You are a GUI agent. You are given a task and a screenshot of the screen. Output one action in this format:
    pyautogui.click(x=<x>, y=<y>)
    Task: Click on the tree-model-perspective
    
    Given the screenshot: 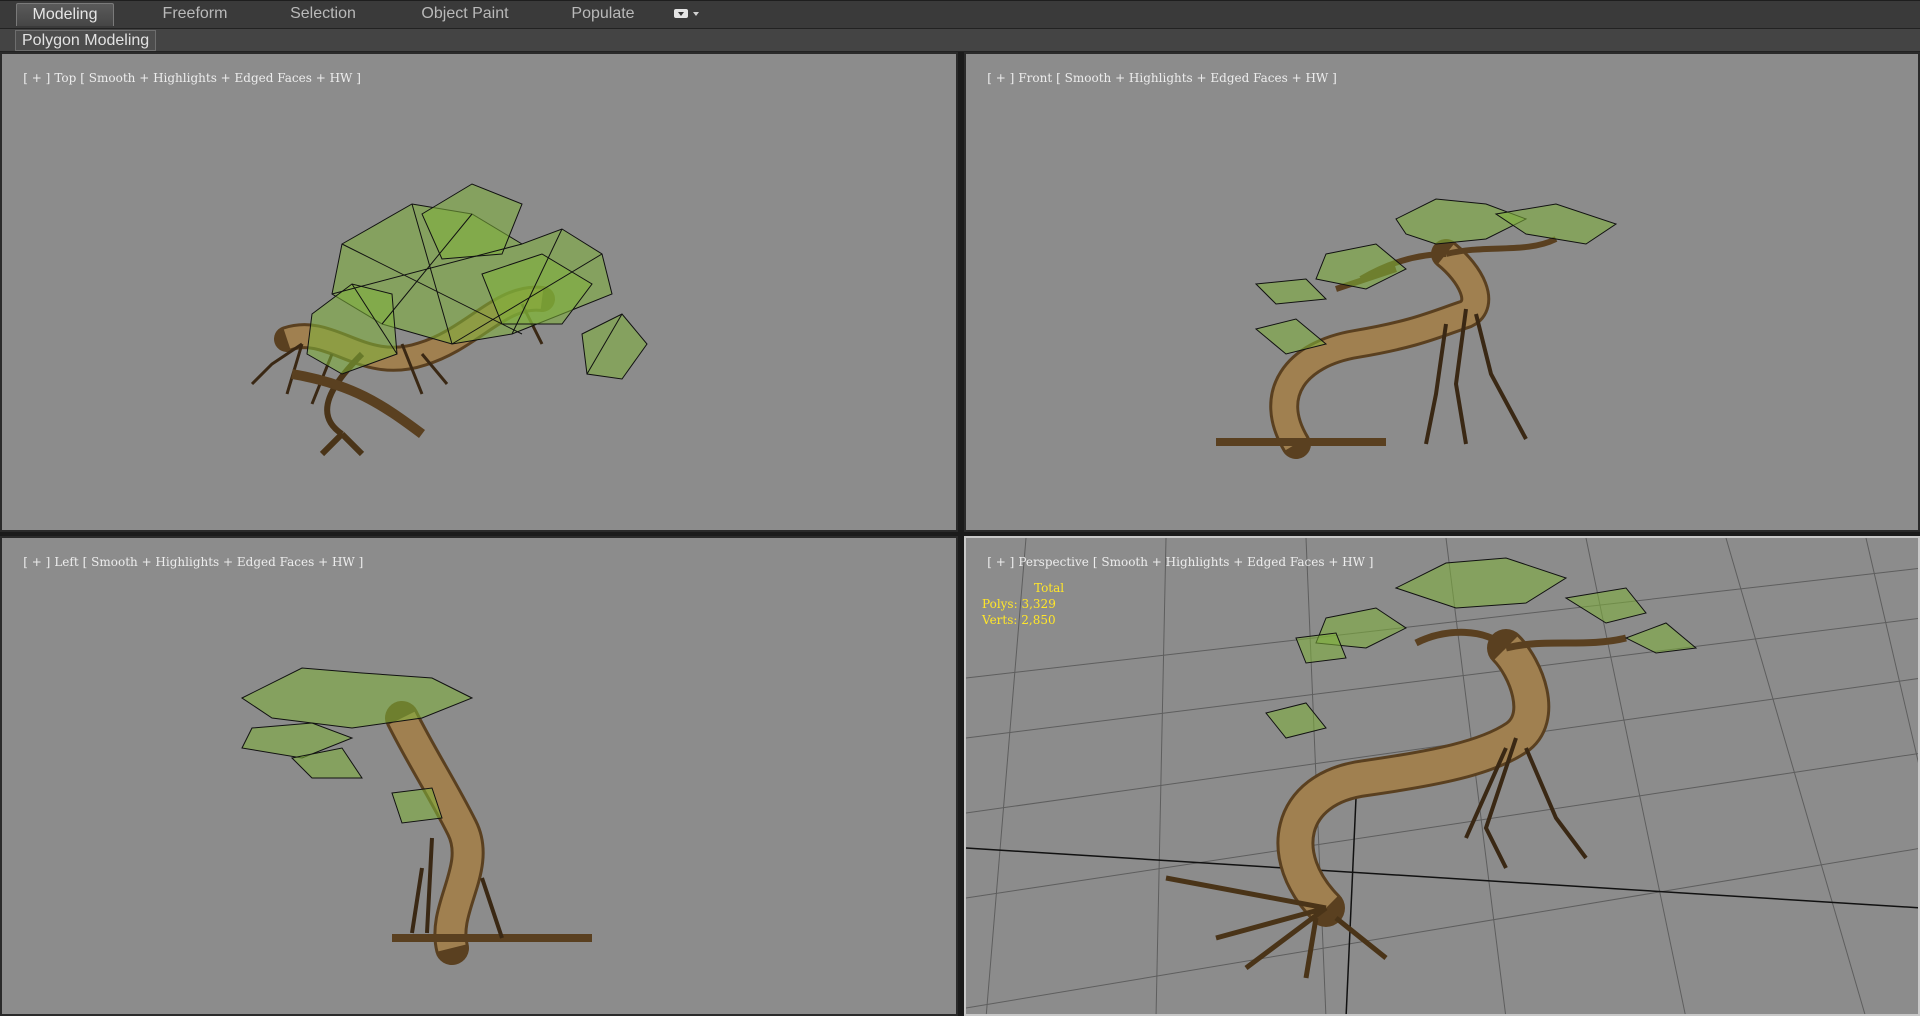 What is the action you would take?
    pyautogui.click(x=1431, y=768)
    